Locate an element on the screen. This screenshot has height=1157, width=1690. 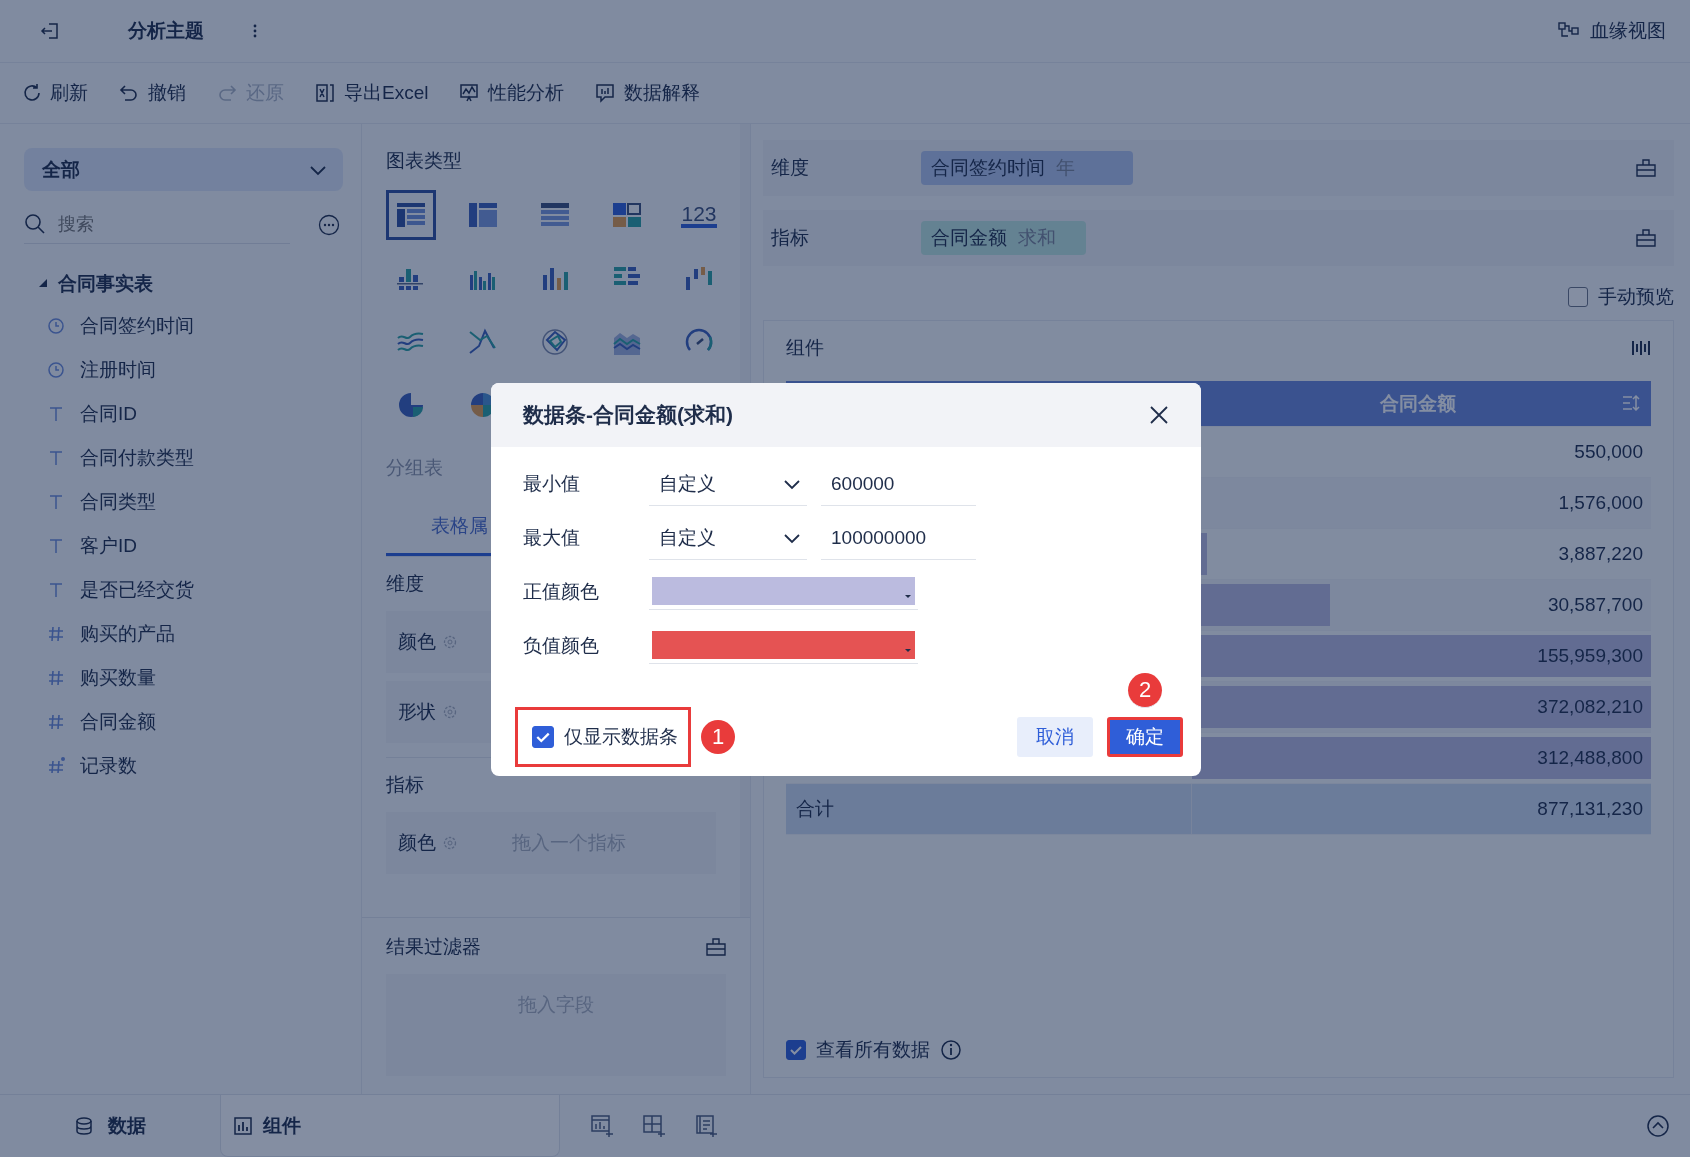
table-cell-text: 312,488,800 is located at coordinates (1590, 758).